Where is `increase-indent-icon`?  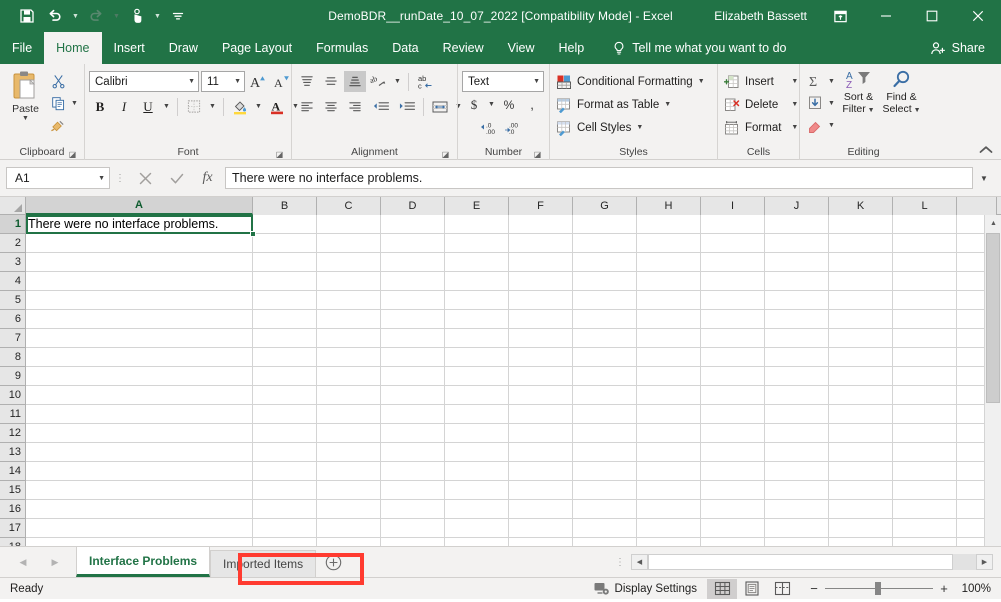 increase-indent-icon is located at coordinates (406, 106).